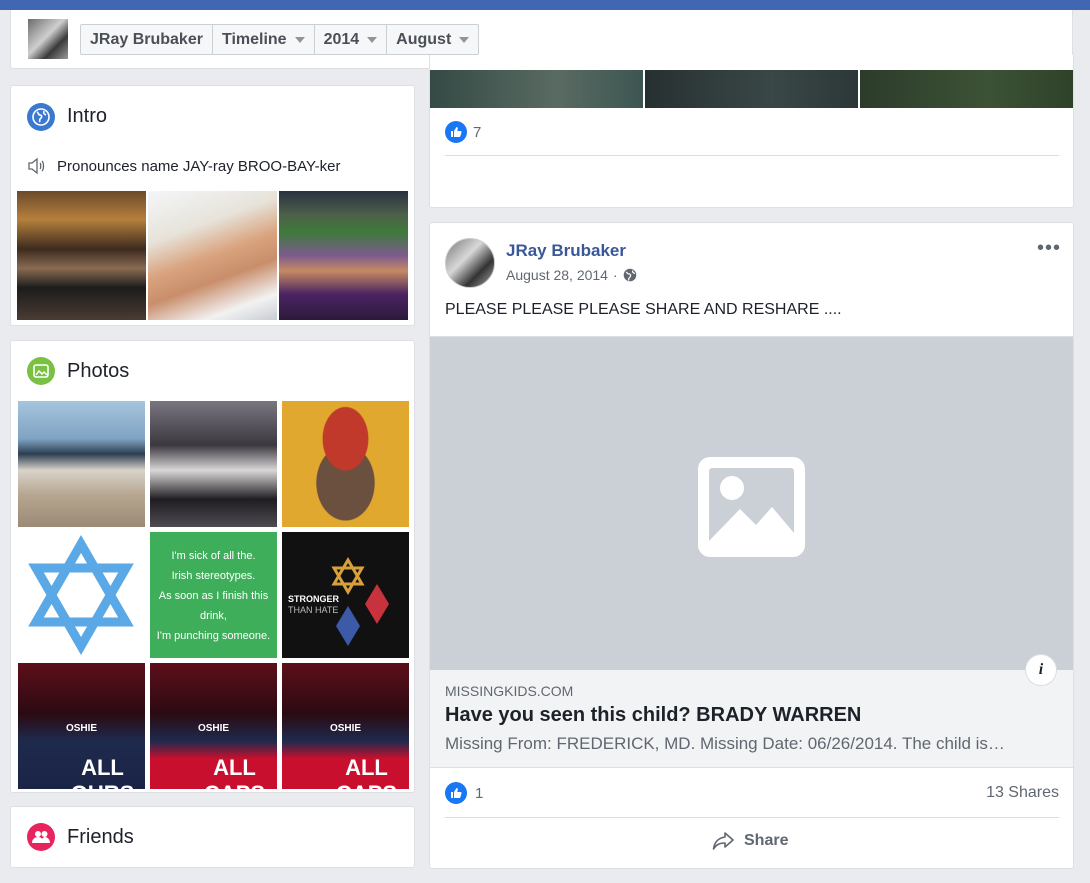 This screenshot has width=1090, height=883. What do you see at coordinates (477, 132) in the screenshot?
I see `like-count: 7` at bounding box center [477, 132].